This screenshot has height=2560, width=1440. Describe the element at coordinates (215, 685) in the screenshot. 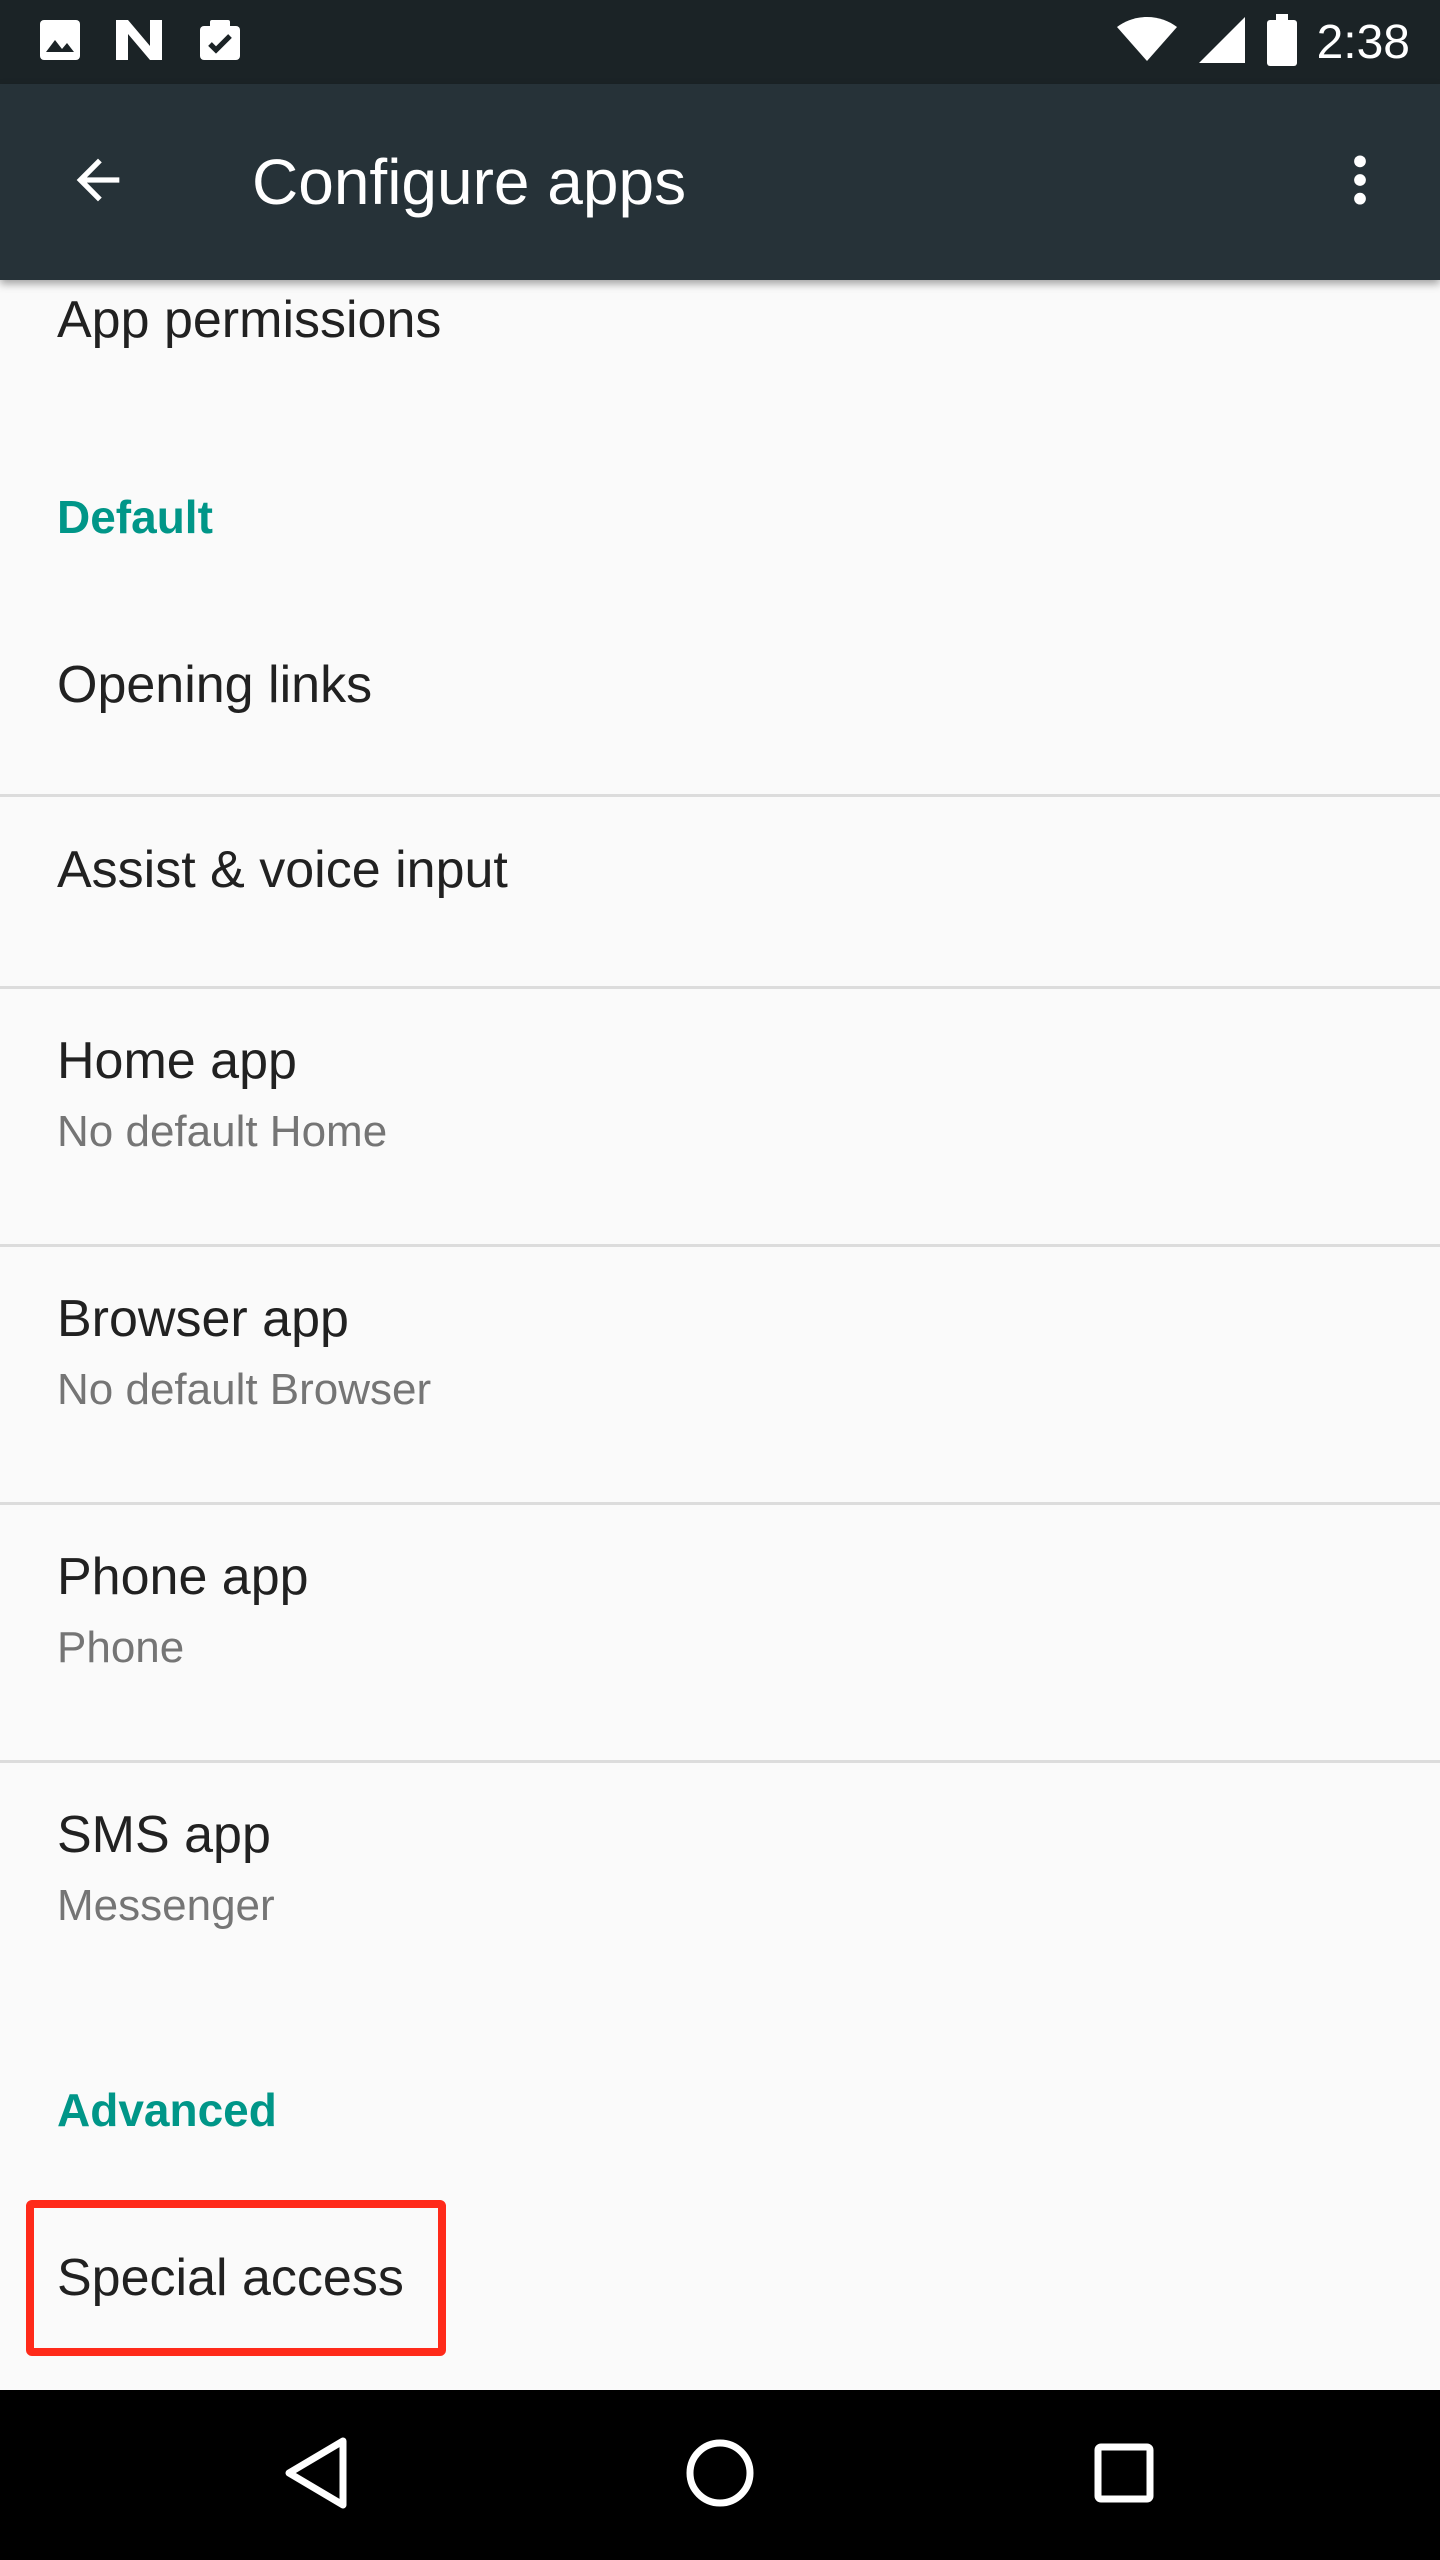

I see `item-title: Opening links` at that location.